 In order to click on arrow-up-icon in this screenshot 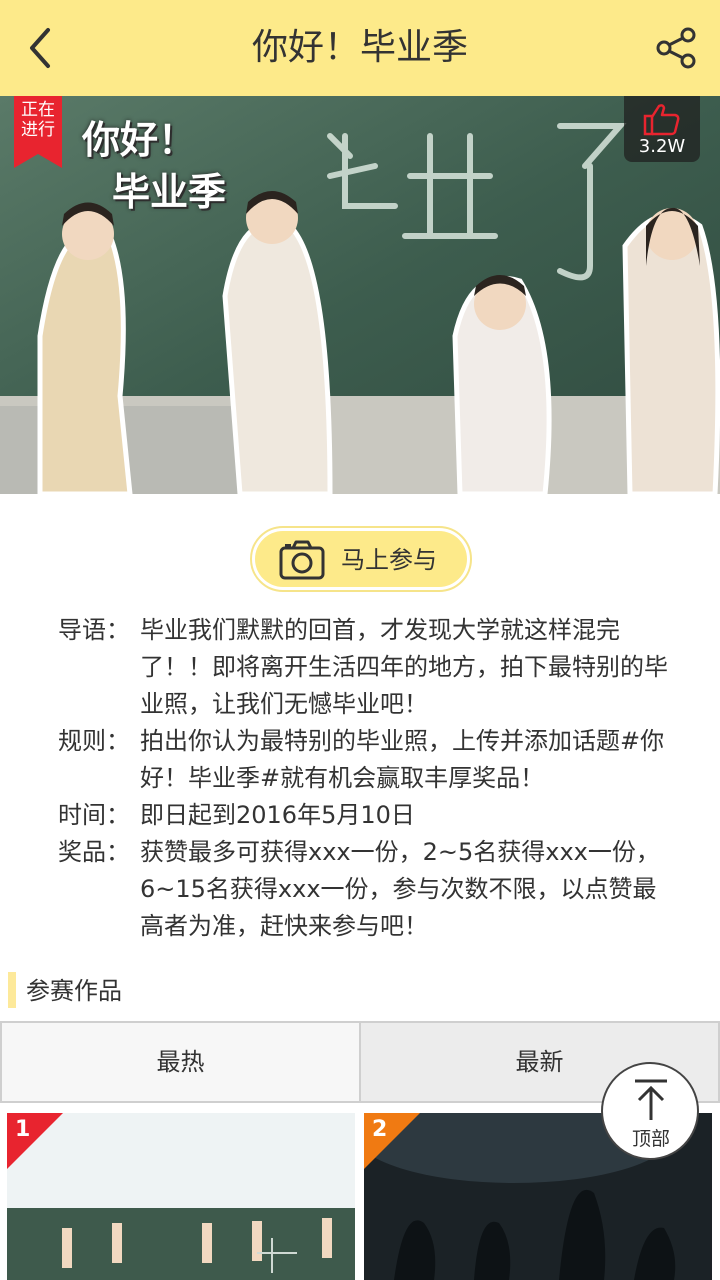, I will do `click(651, 1099)`.